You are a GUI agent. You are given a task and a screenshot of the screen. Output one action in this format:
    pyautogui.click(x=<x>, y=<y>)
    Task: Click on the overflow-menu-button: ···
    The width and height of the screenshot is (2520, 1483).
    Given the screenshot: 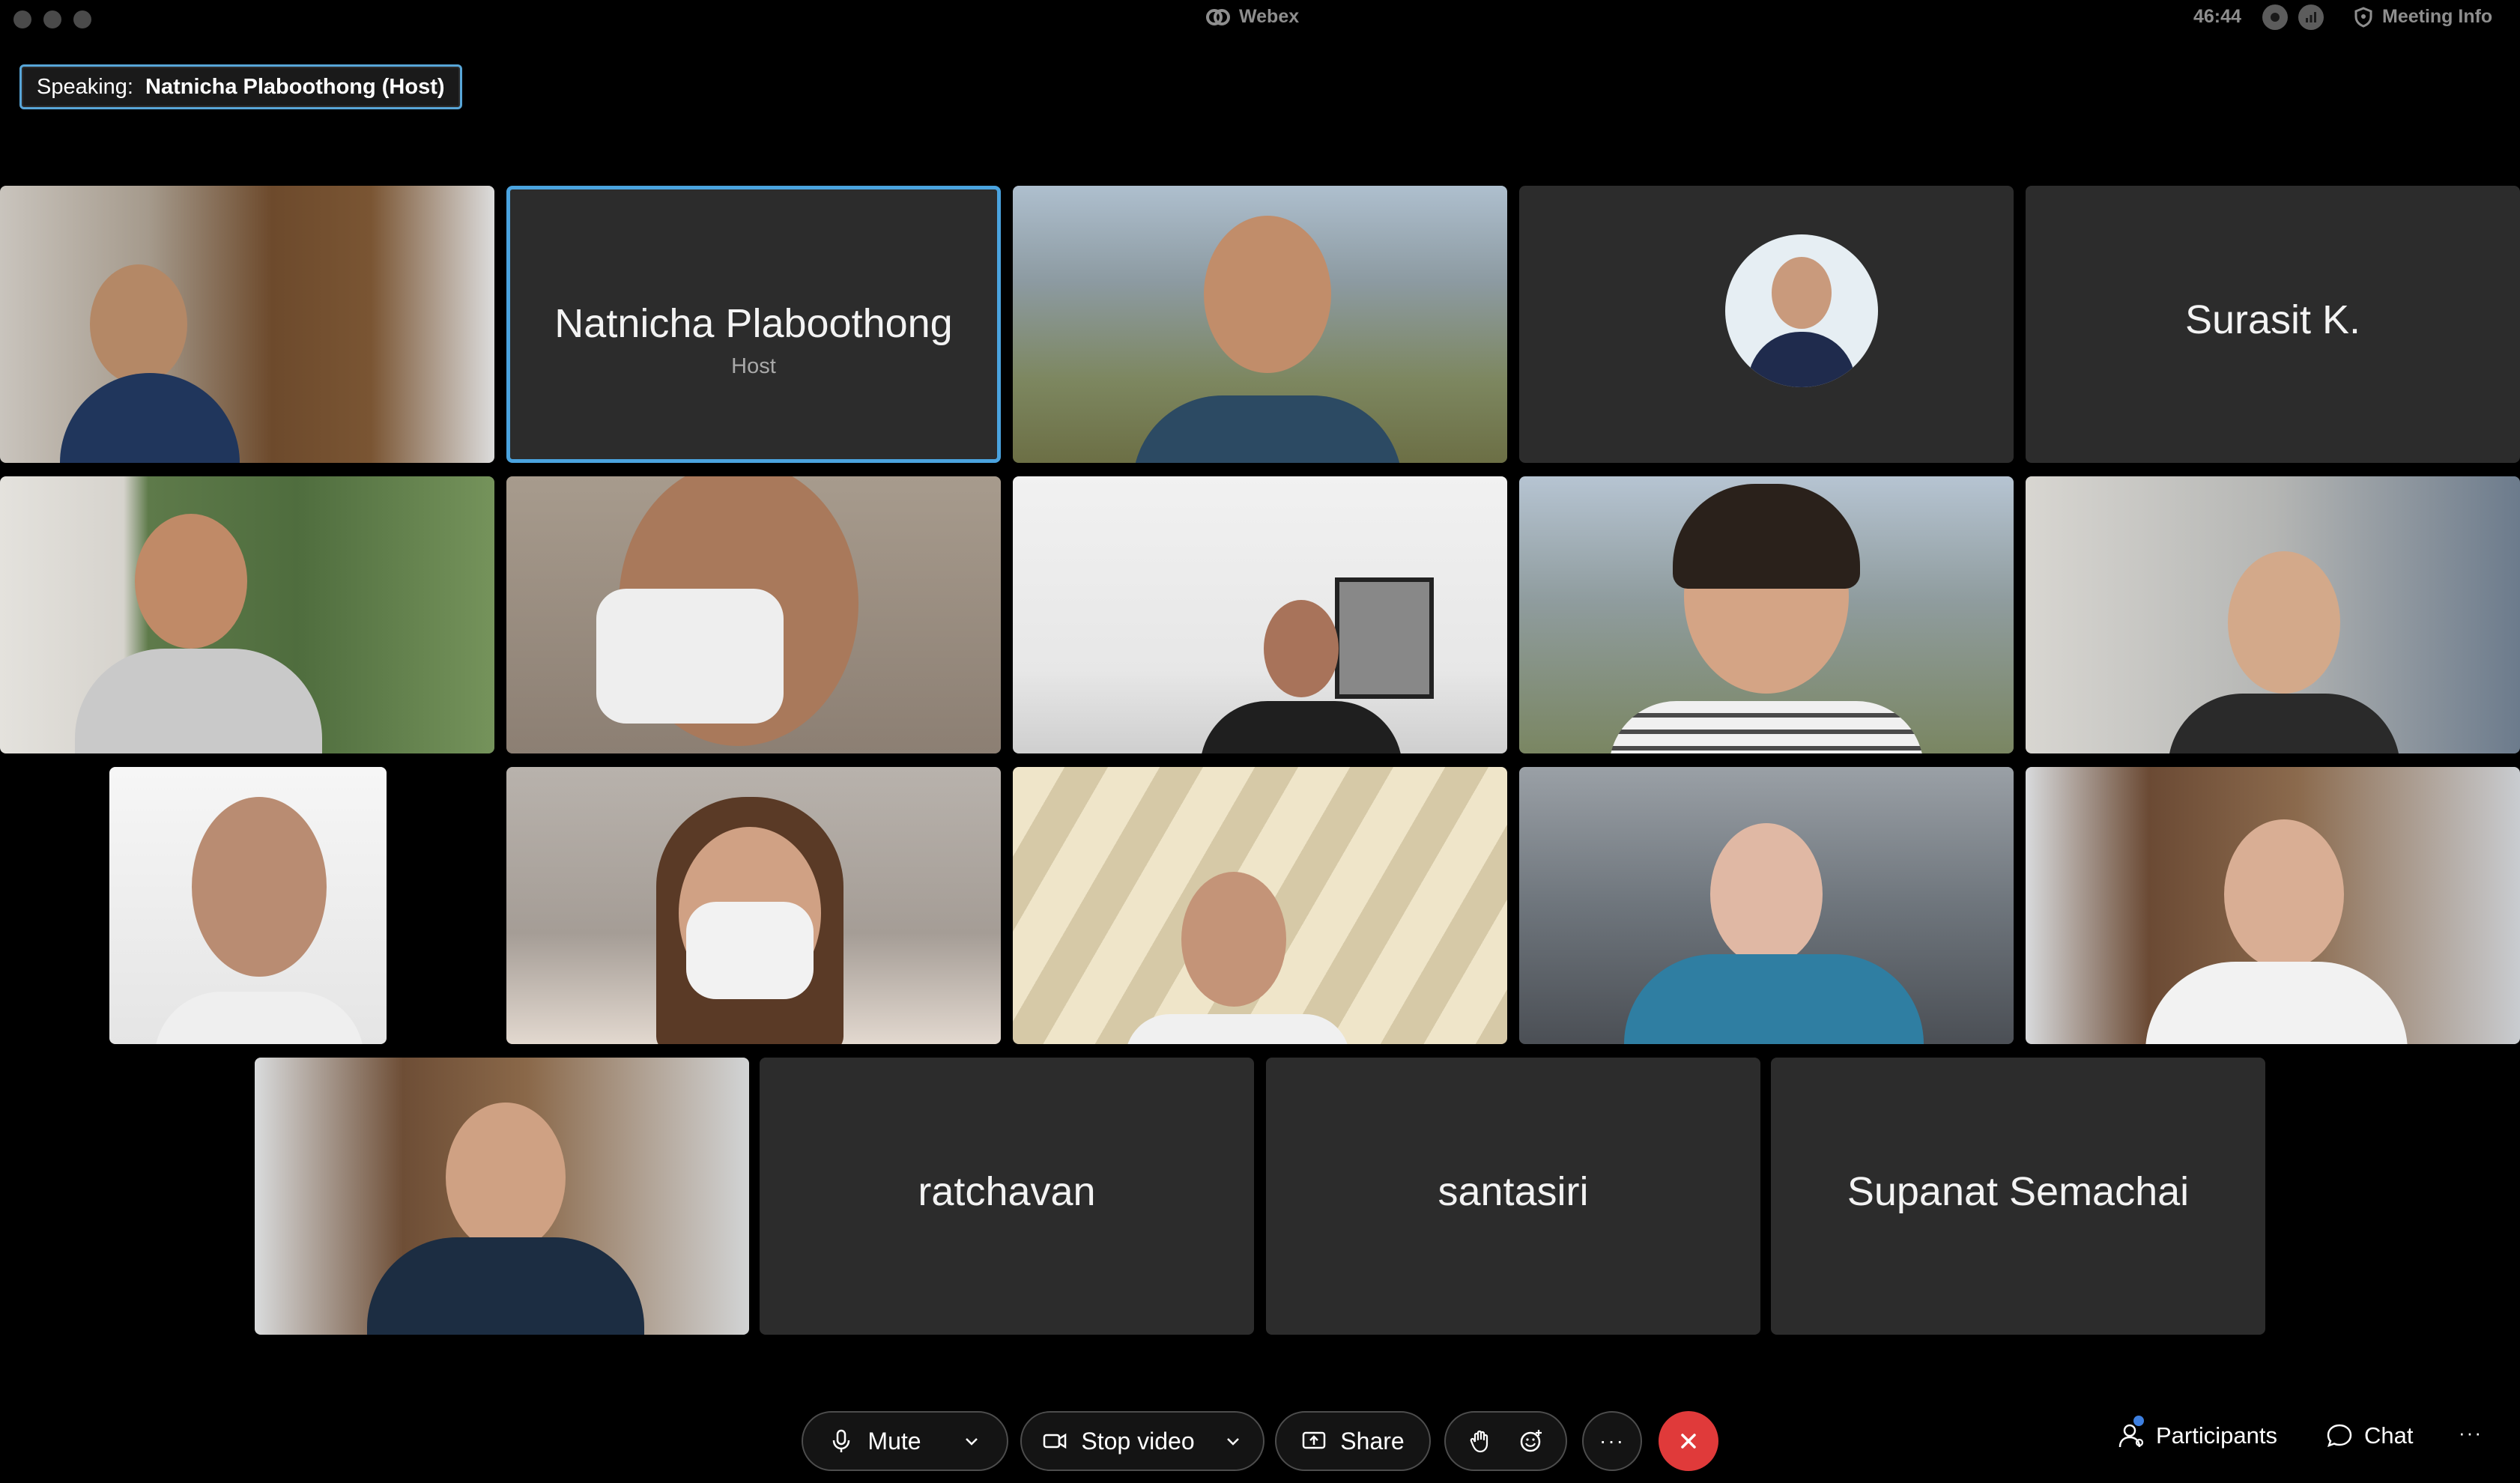 What is the action you would take?
    pyautogui.click(x=2471, y=1433)
    